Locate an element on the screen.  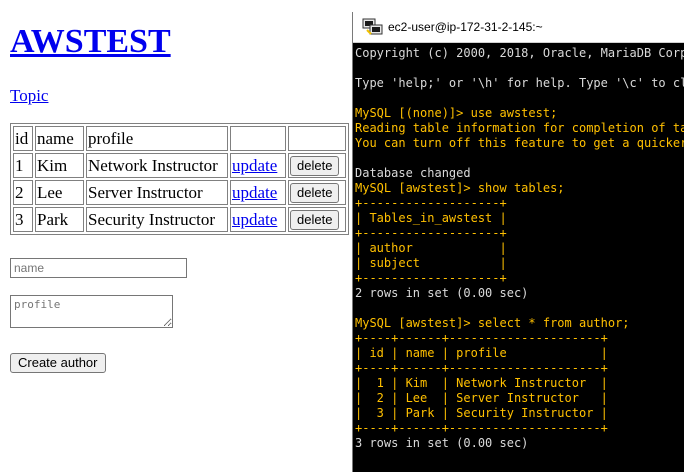
terminal-line: | Tables_in_awstest | is located at coordinates (431, 218).